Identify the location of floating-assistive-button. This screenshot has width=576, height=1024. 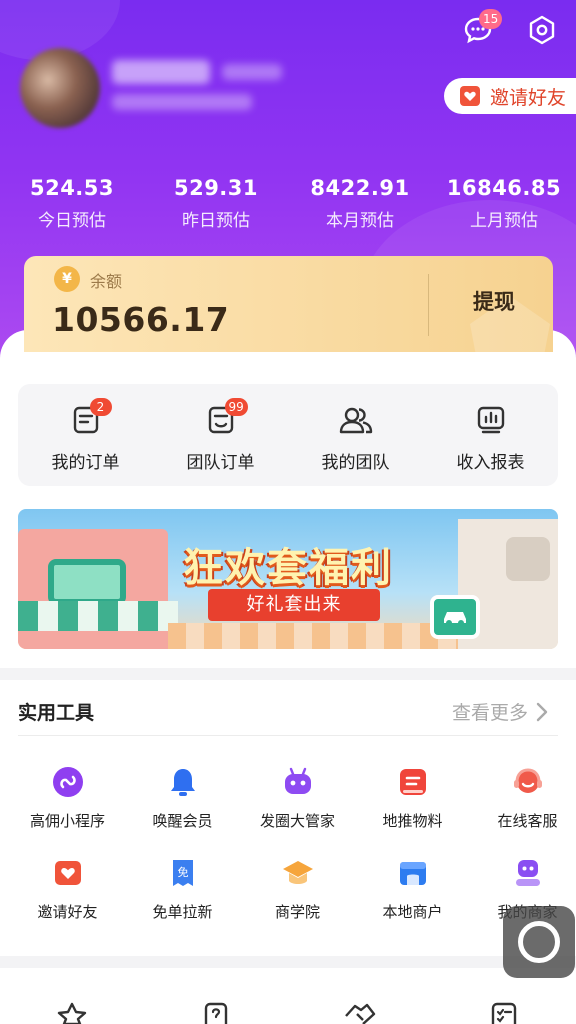
(539, 942).